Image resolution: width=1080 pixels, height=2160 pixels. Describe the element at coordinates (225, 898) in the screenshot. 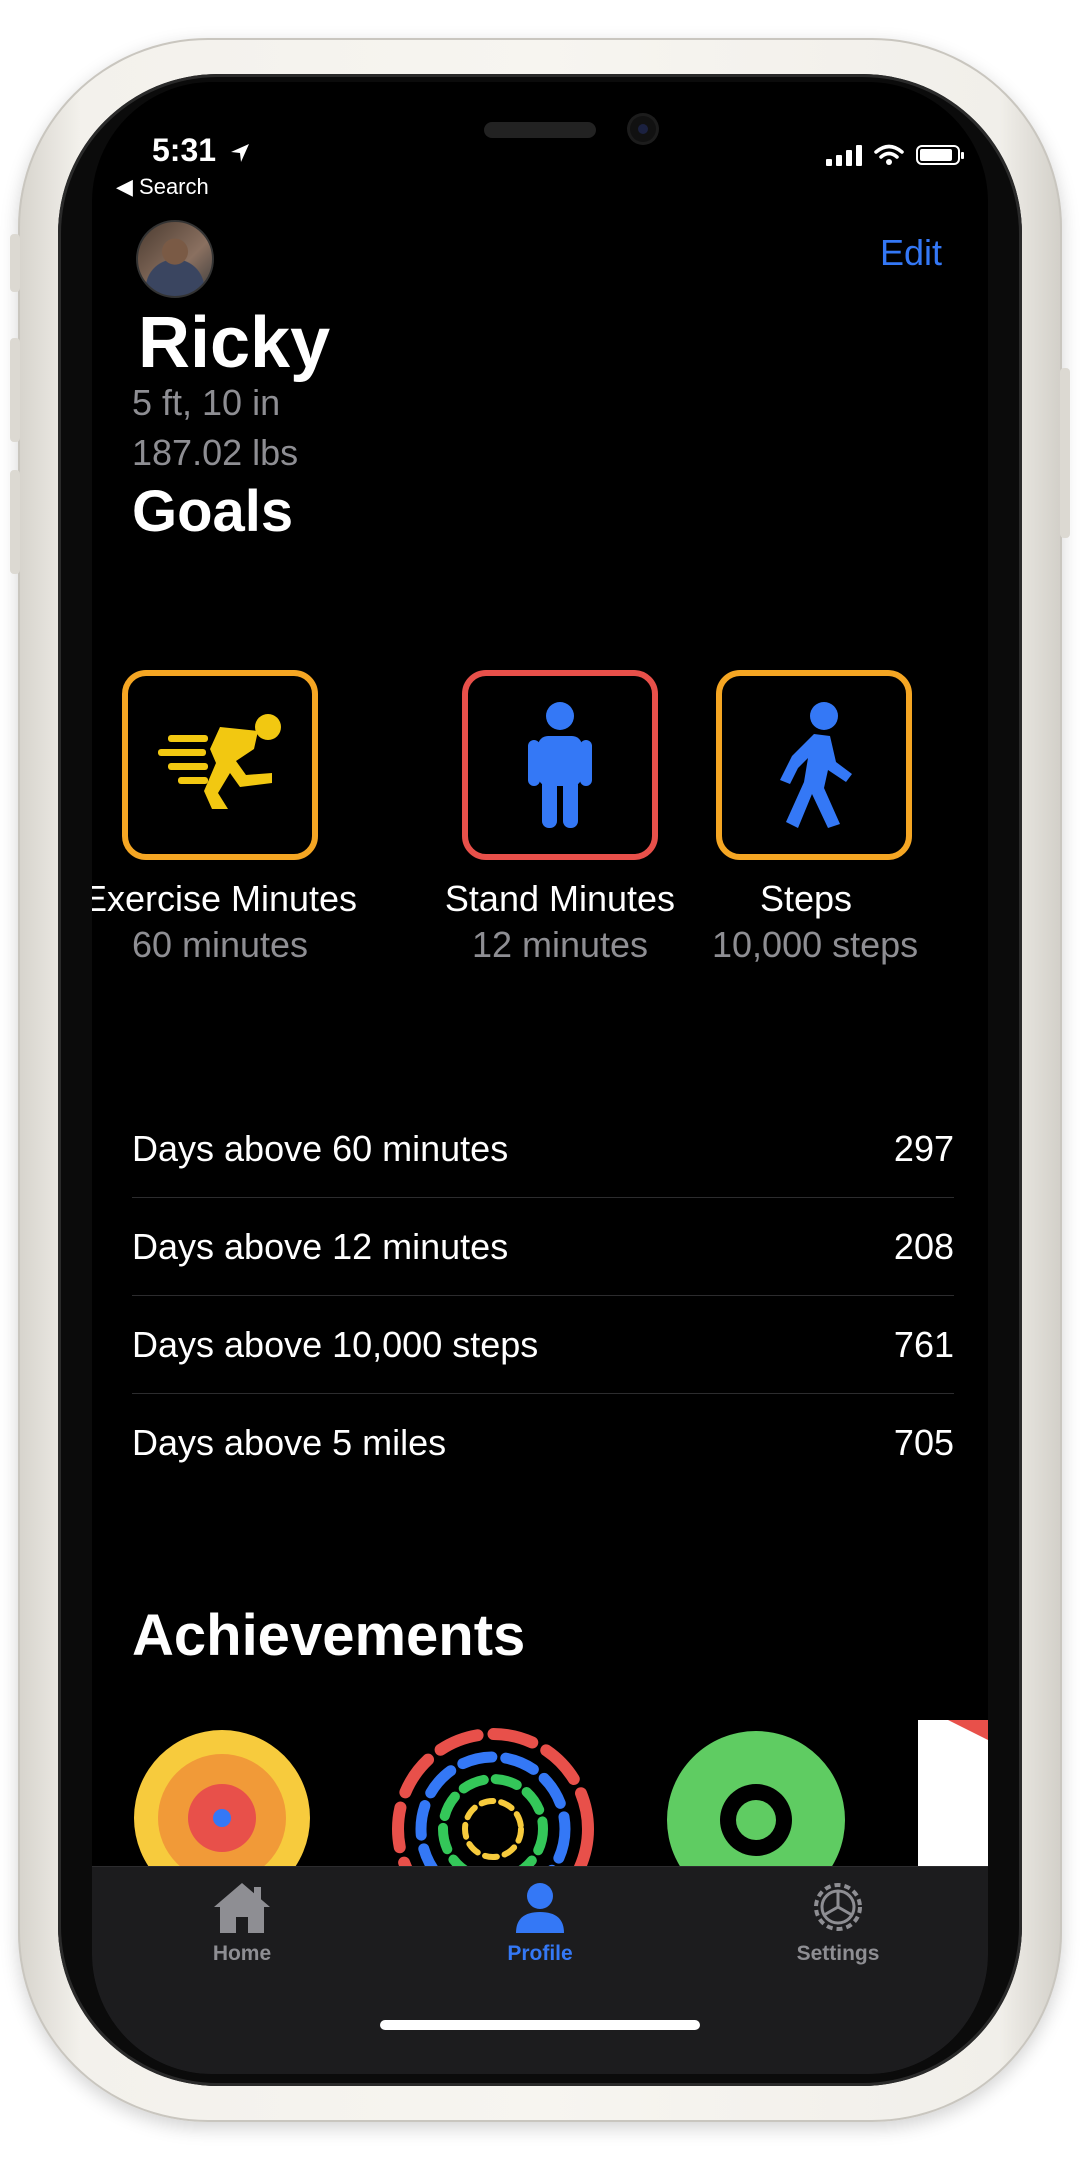

I see `goal-label: Exercise Minutes` at that location.